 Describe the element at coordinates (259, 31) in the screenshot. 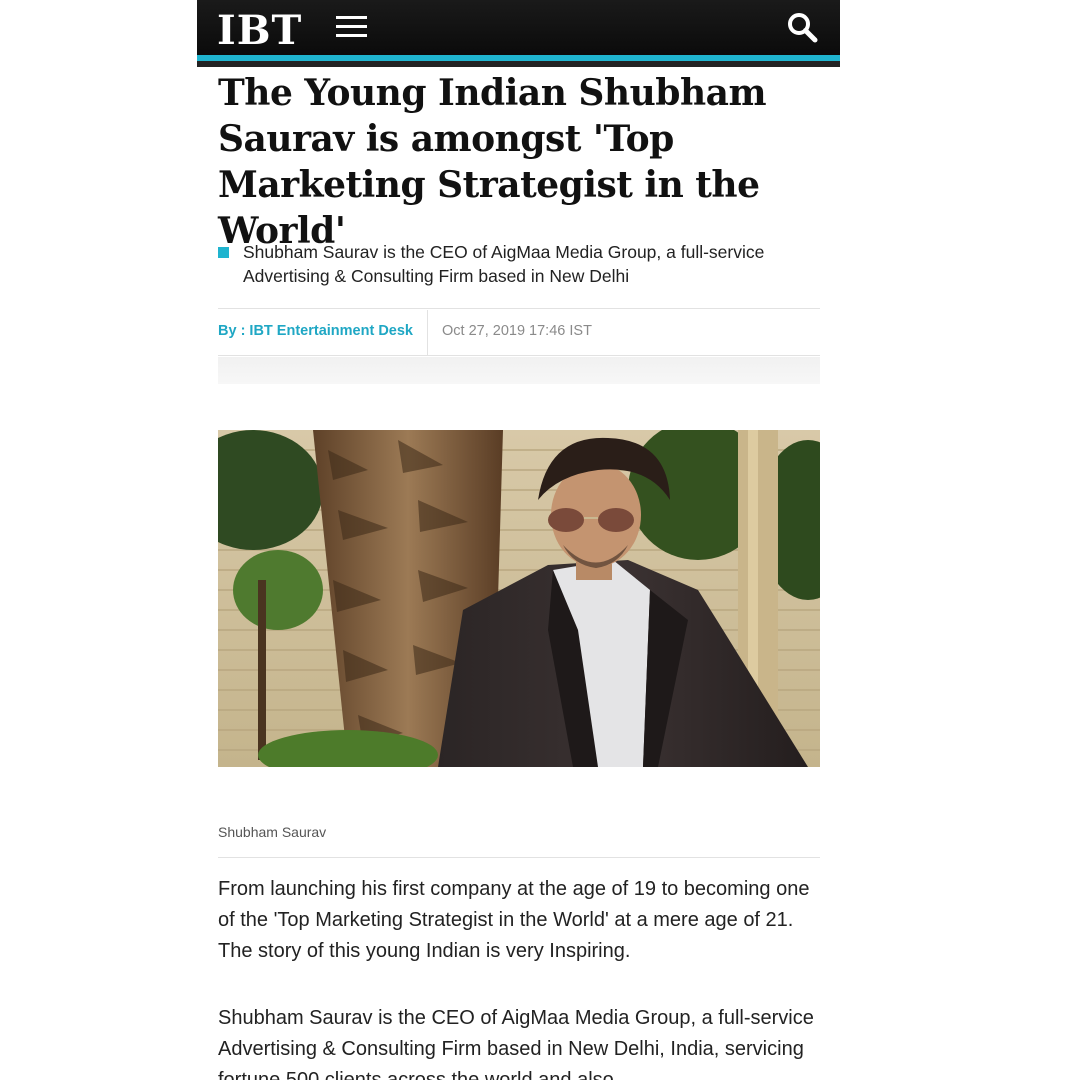

I see `ibt-logo: IBT` at that location.